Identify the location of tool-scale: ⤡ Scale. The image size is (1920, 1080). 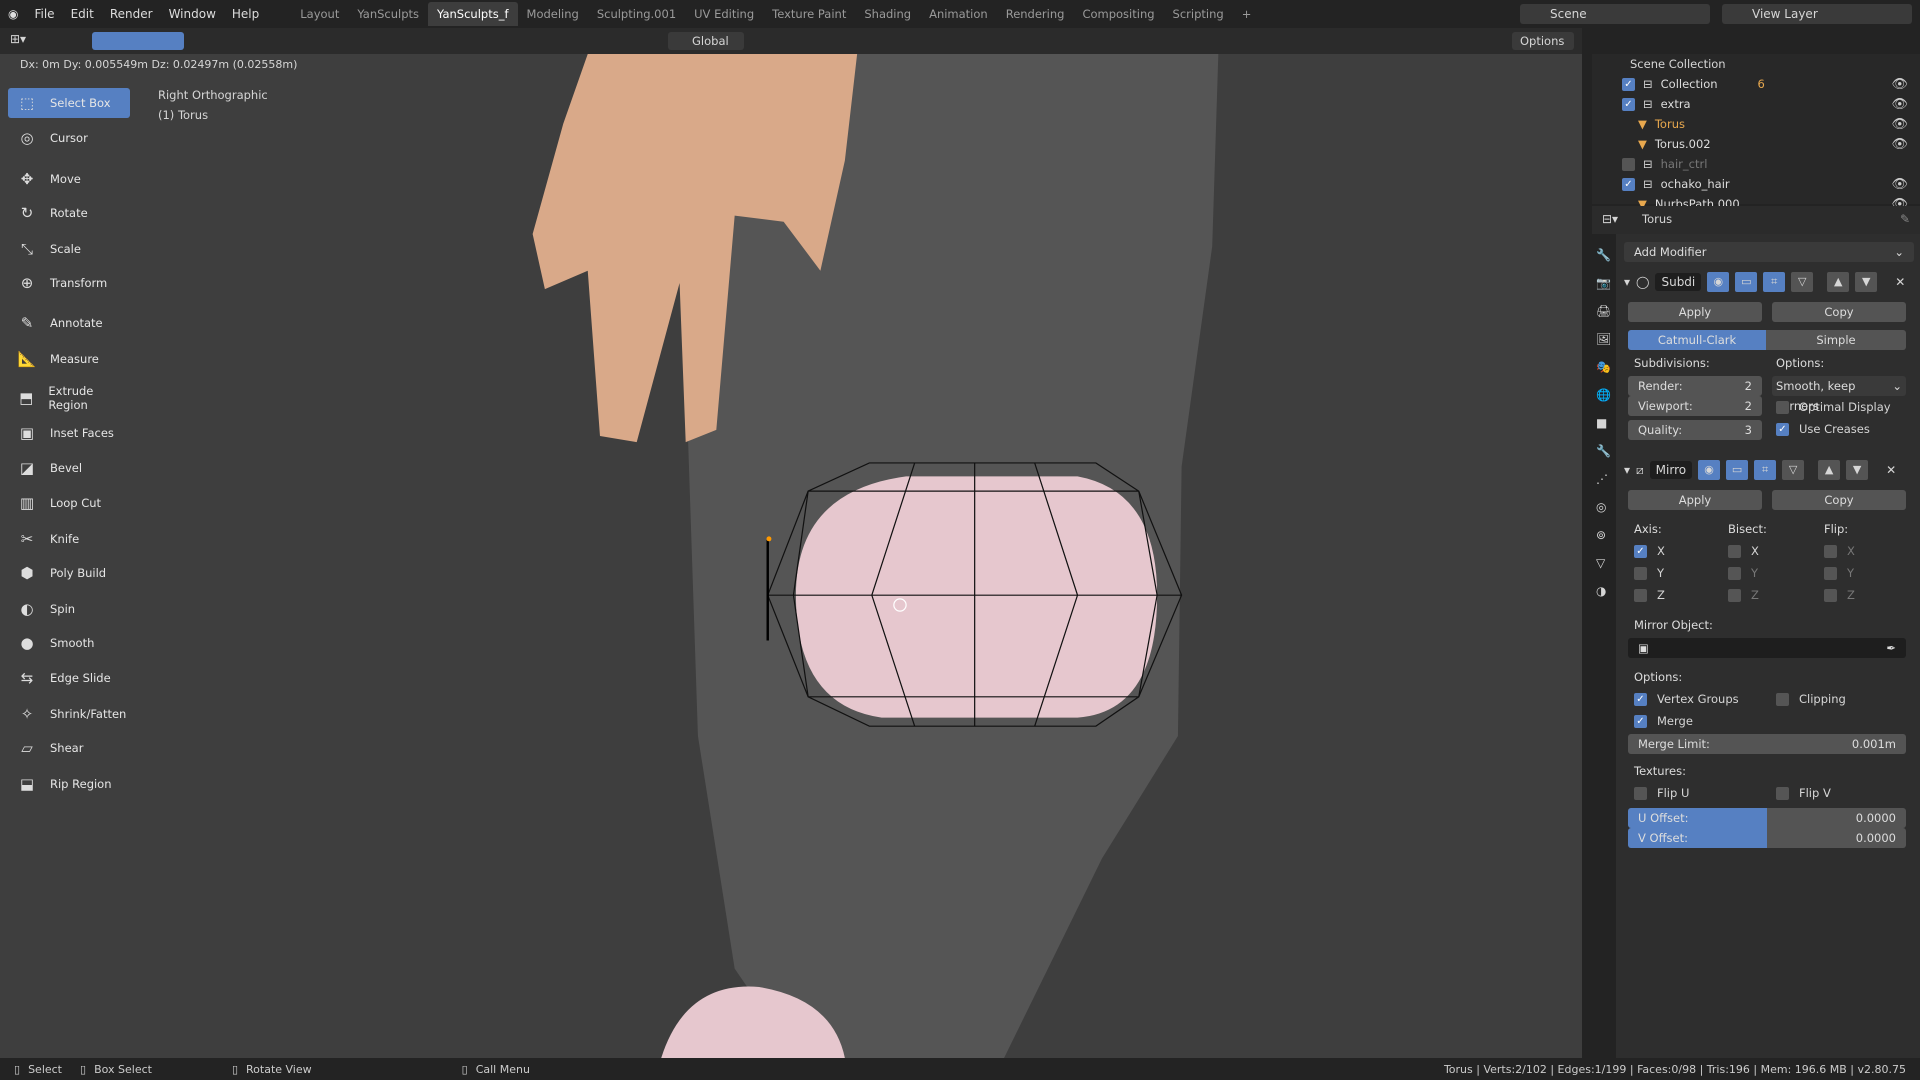
(69, 249).